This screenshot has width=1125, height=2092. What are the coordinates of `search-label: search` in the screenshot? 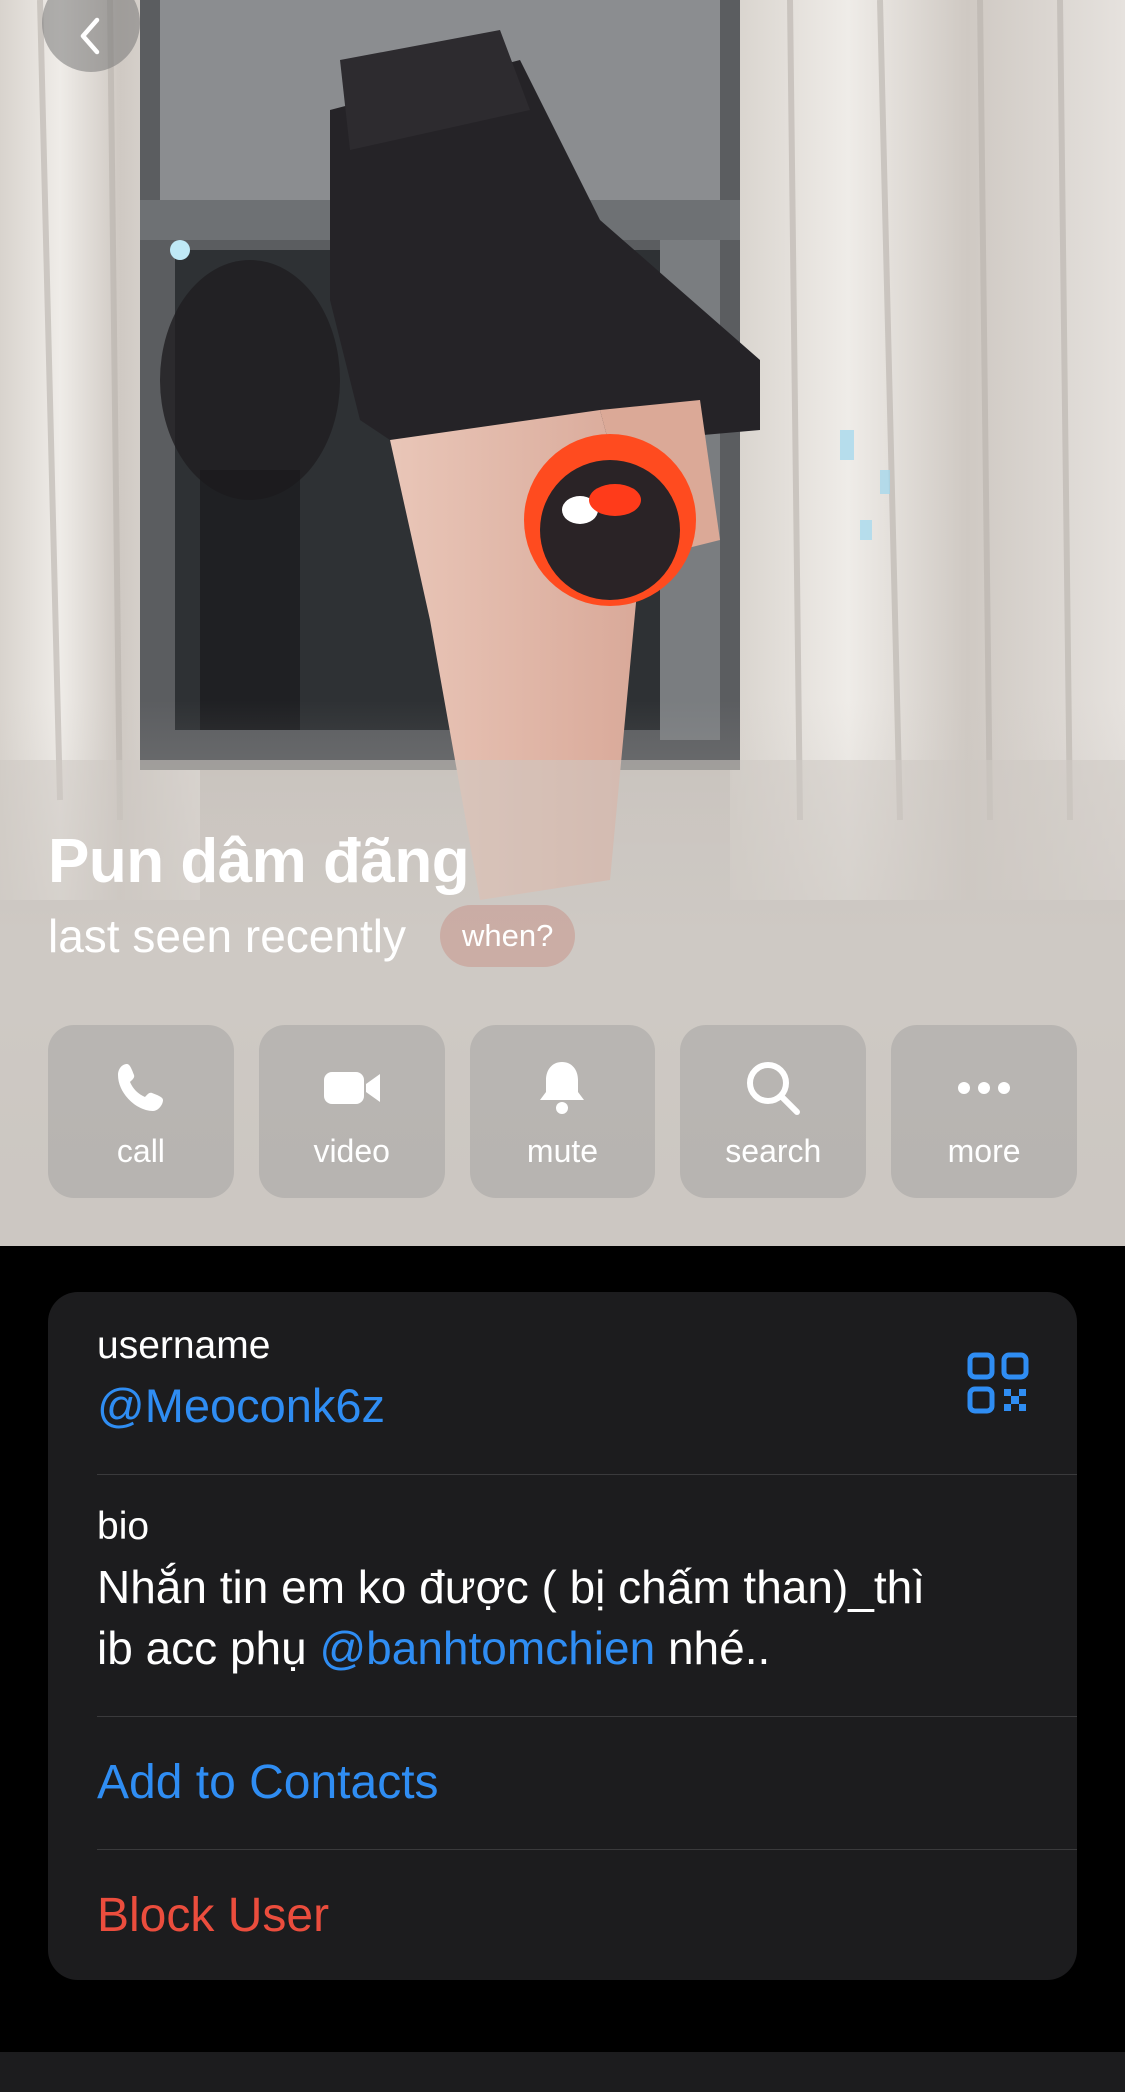 It's located at (773, 1151).